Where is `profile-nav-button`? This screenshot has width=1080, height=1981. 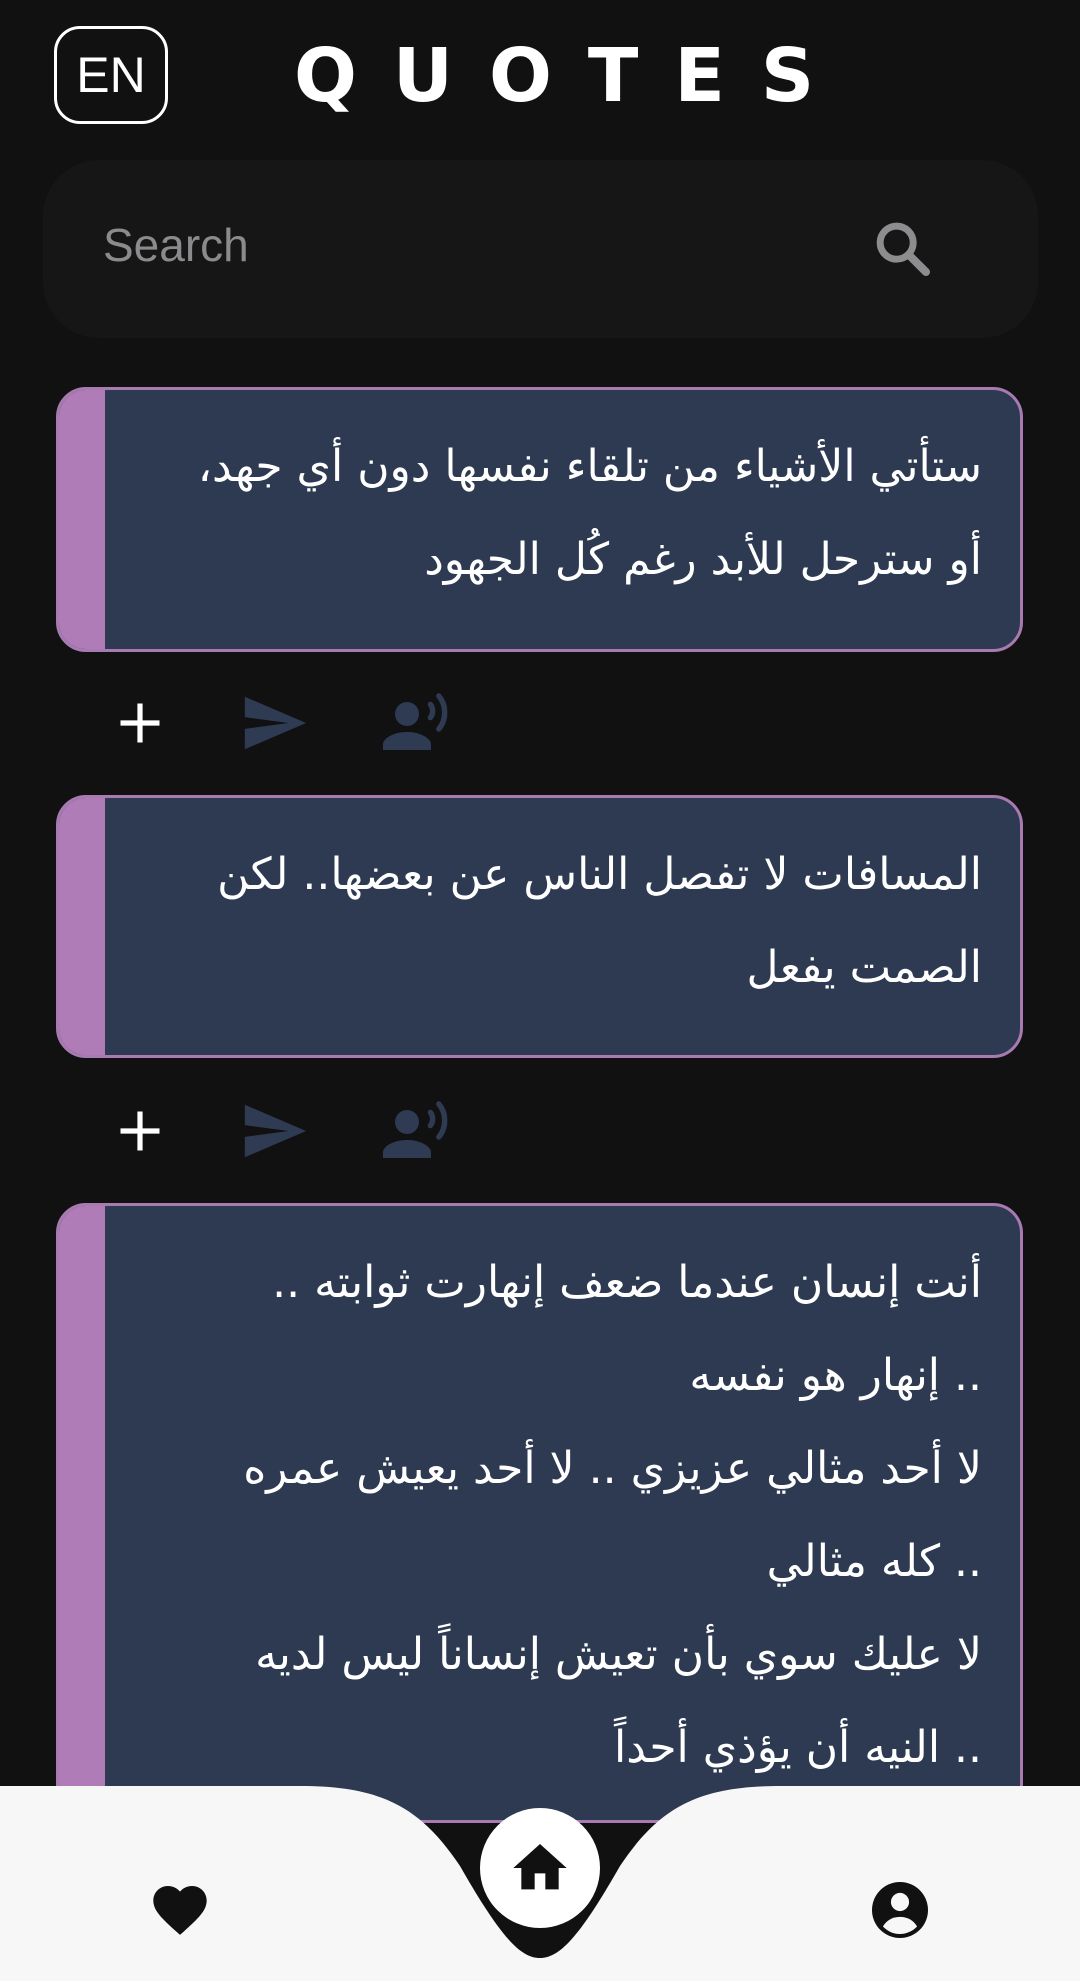 profile-nav-button is located at coordinates (900, 1910).